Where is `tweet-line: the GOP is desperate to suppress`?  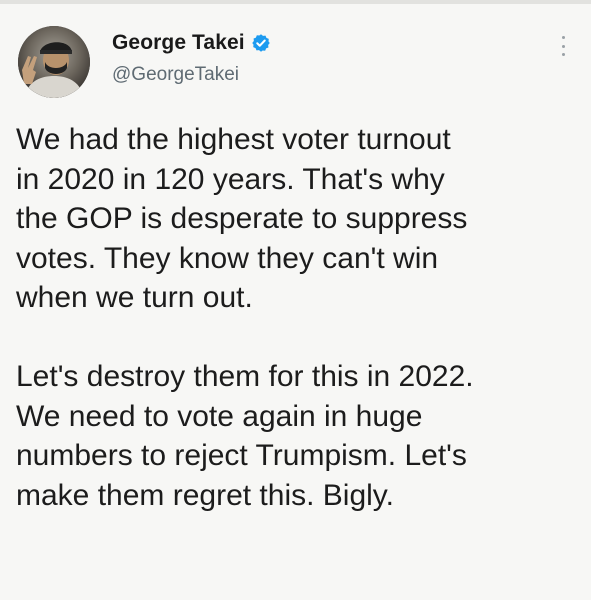 tweet-line: the GOP is desperate to suppress is located at coordinates (242, 218).